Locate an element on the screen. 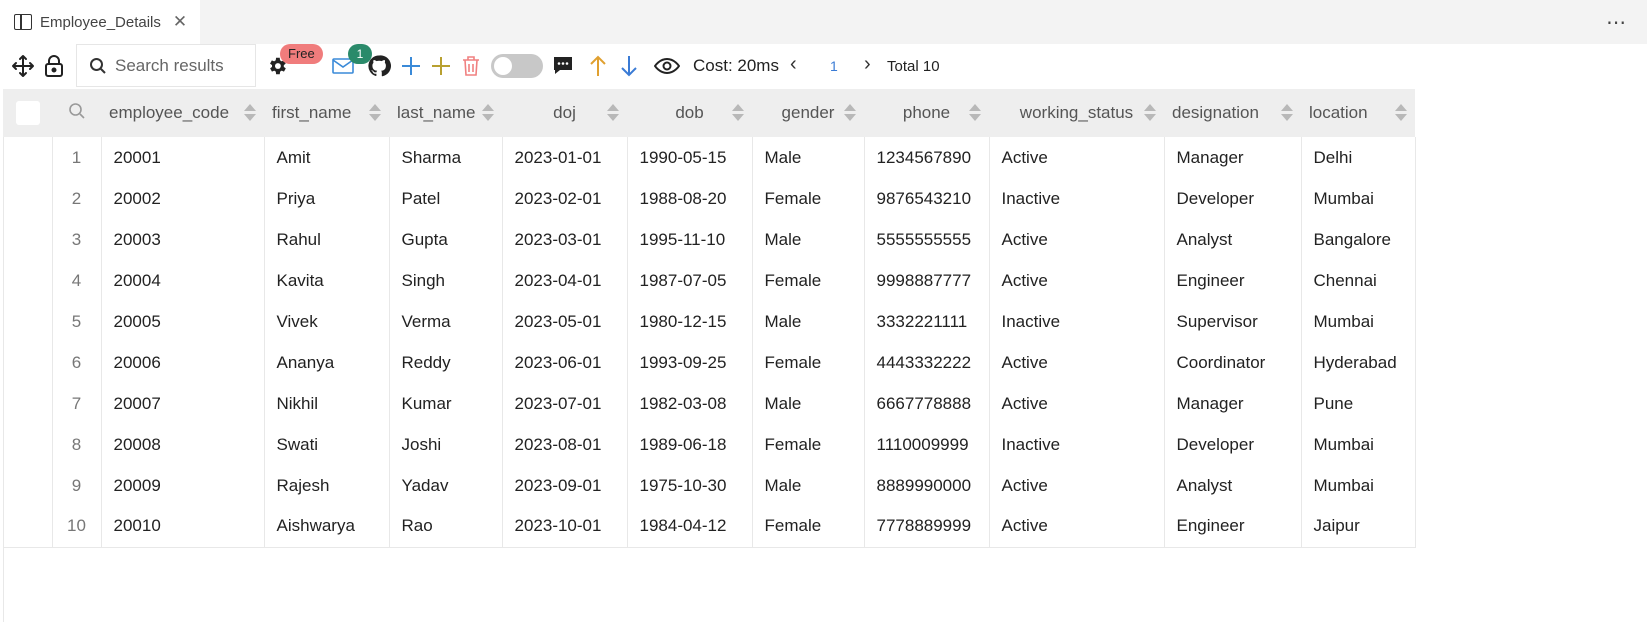  table-cell-designation: Coordinator is located at coordinates (1233, 362).